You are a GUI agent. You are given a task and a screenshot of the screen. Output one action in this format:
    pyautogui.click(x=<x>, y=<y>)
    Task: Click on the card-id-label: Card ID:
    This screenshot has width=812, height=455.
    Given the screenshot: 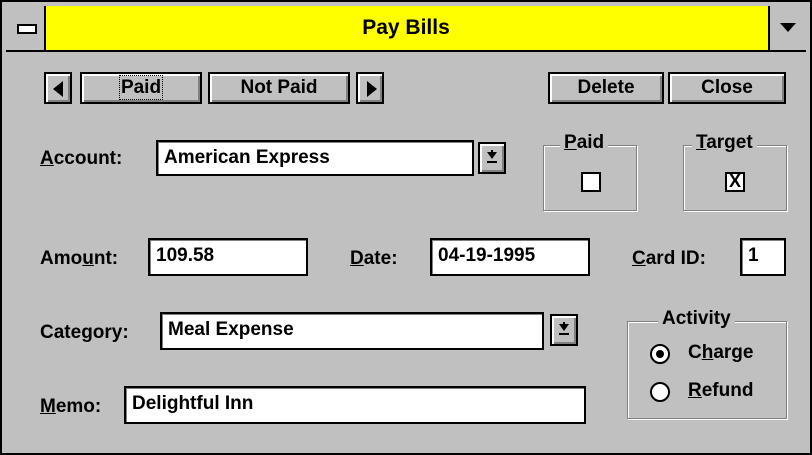 What is the action you would take?
    pyautogui.click(x=669, y=258)
    